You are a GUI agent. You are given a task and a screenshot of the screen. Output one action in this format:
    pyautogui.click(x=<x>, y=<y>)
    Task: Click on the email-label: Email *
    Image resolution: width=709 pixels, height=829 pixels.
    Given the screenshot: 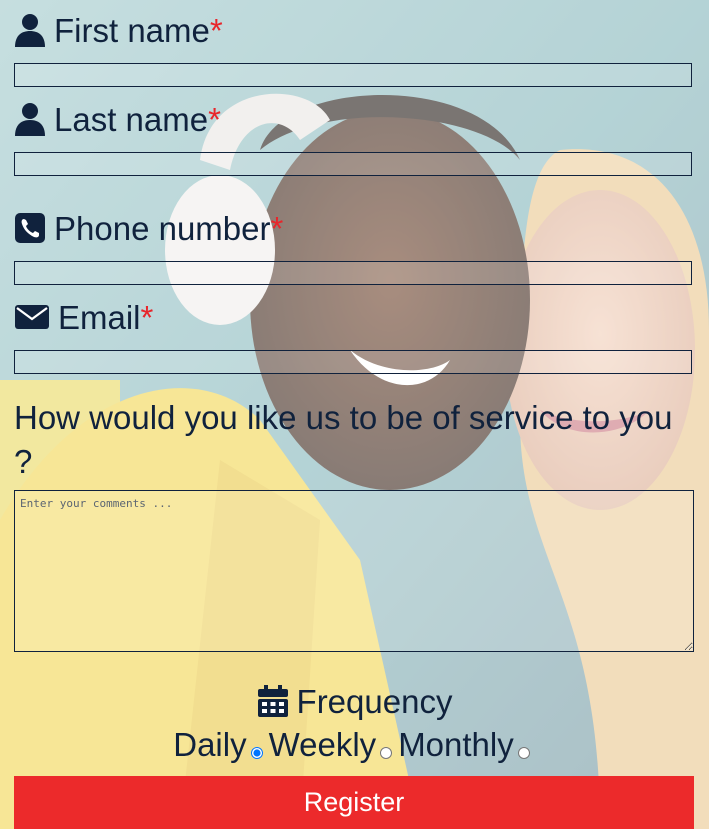 What is the action you would take?
    pyautogui.click(x=83, y=317)
    